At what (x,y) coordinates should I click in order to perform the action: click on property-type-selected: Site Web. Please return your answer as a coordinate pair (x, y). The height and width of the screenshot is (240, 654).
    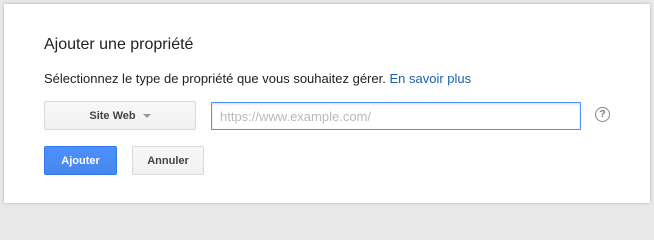
    Looking at the image, I should click on (112, 115).